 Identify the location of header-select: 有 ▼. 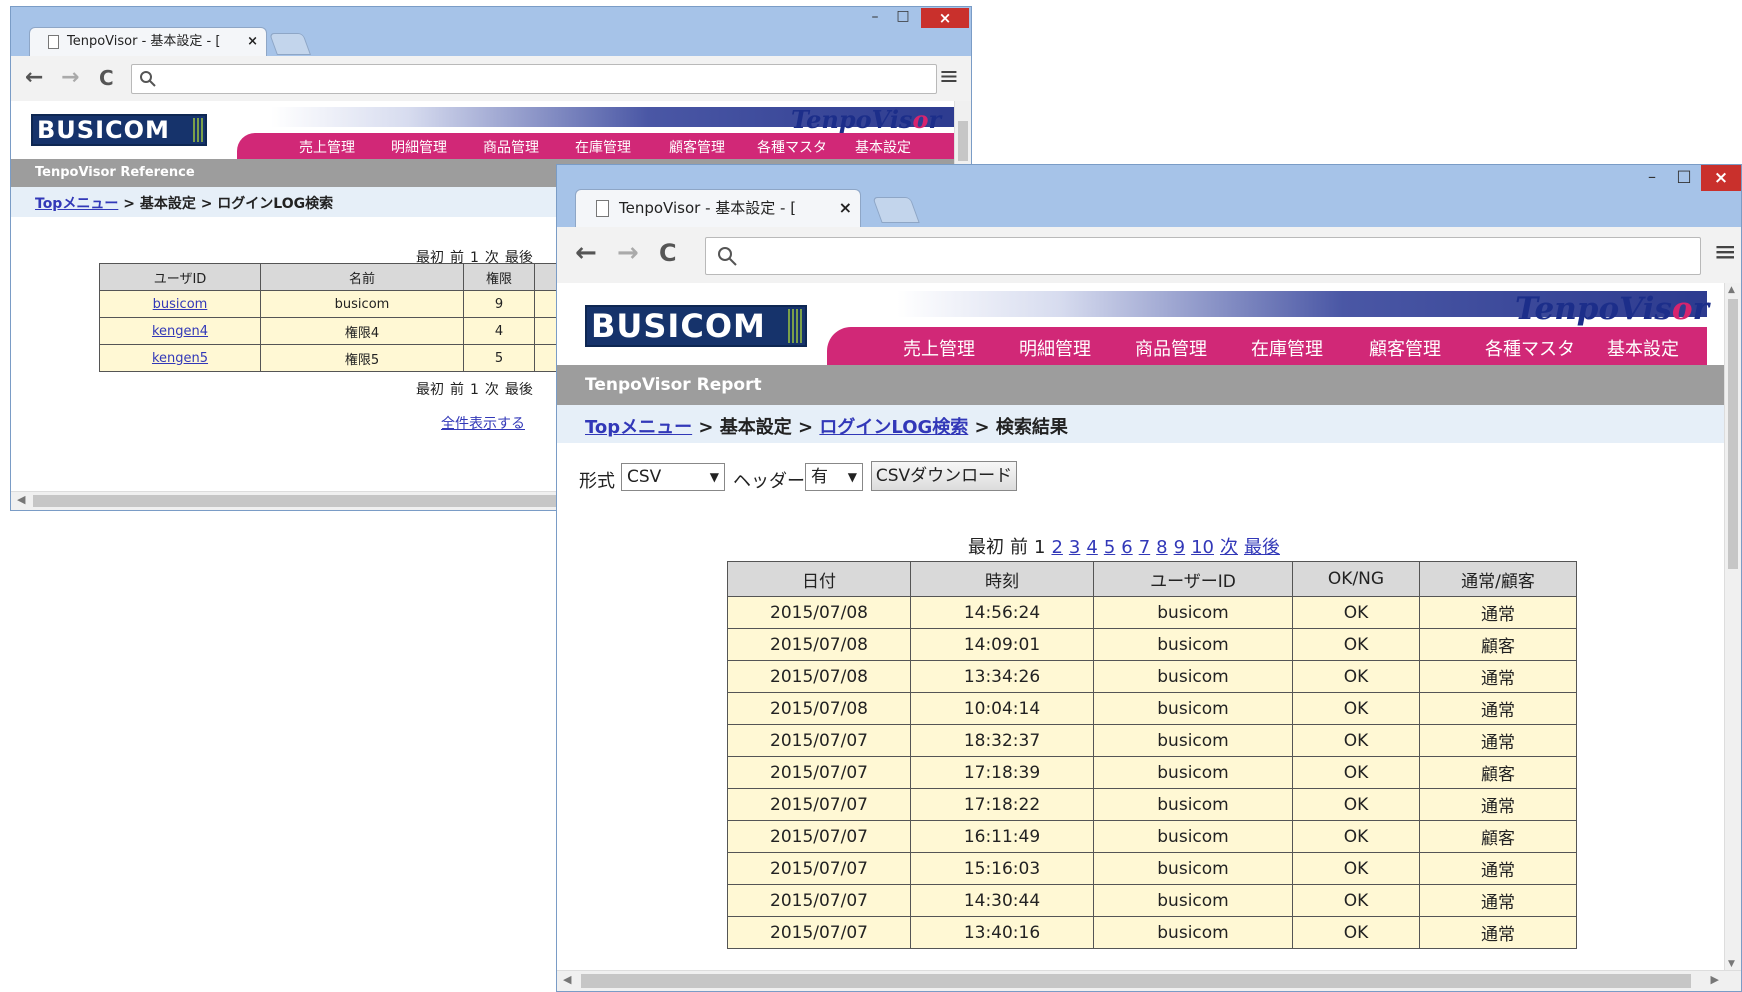
(834, 477).